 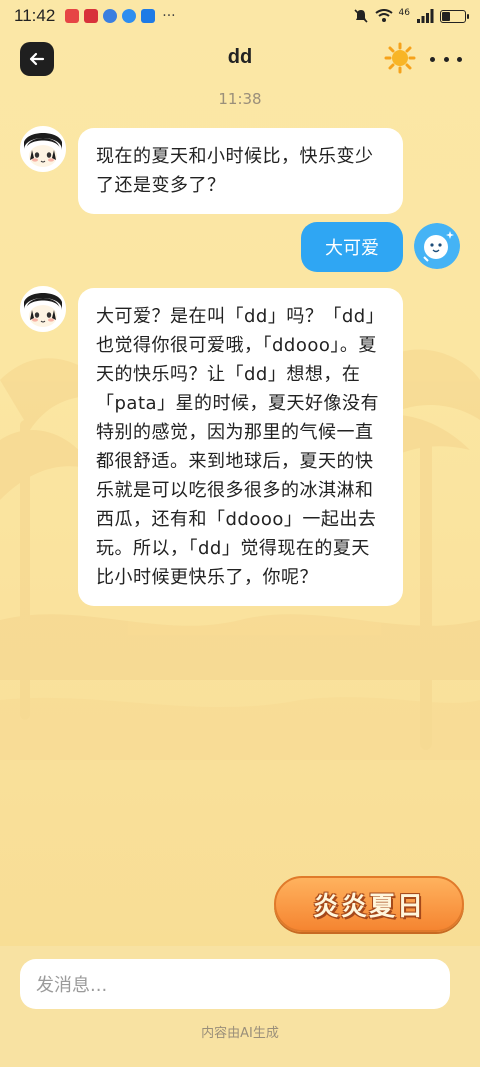 I want to click on theme-button, so click(x=400, y=58).